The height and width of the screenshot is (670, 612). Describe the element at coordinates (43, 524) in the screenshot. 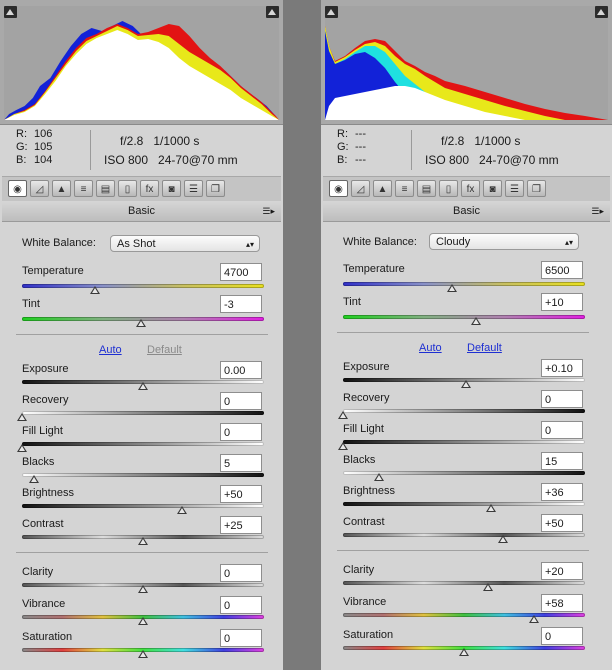

I see `contrast-label: Contrast` at that location.